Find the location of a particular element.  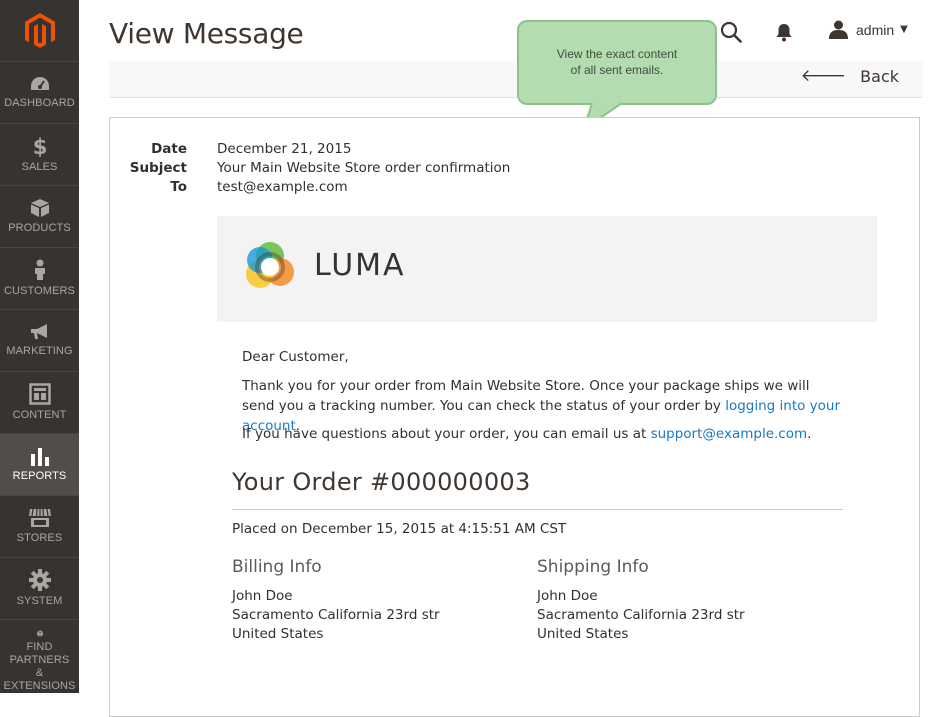

magento-logo is located at coordinates (39, 31).